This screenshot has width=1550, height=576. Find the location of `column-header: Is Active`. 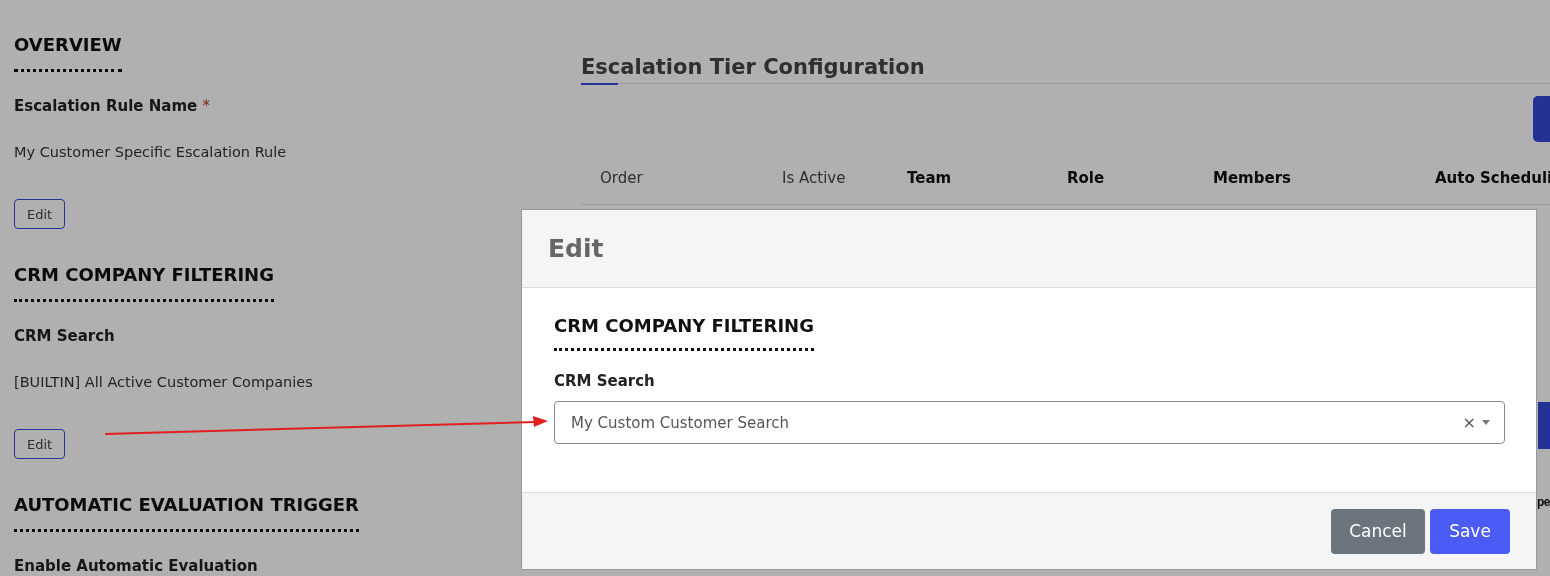

column-header: Is Active is located at coordinates (814, 178).